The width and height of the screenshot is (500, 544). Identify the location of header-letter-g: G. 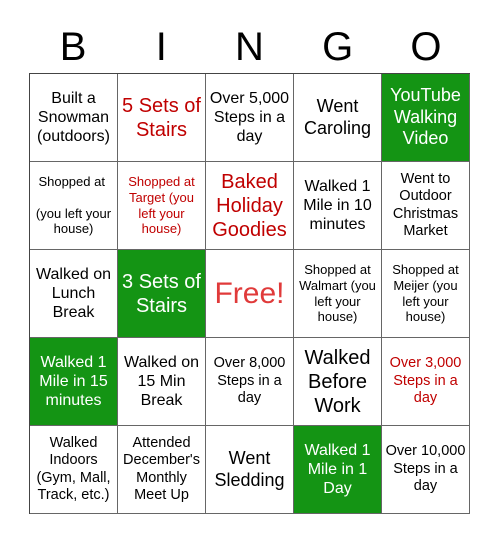
(338, 47).